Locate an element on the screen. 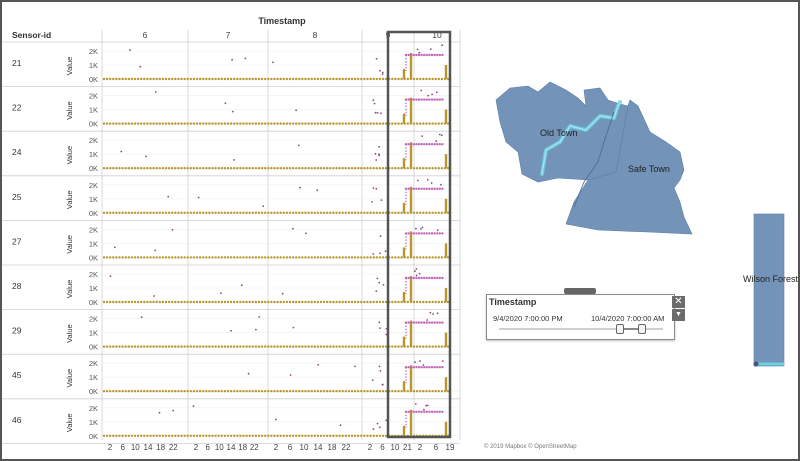 This screenshot has height=461, width=800. timestamp-end-value: 10/4/2020 7:00:00 AM is located at coordinates (627, 318).